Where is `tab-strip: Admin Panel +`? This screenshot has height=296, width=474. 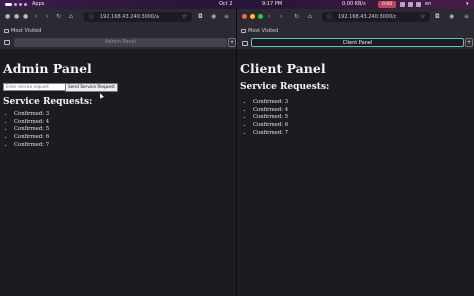
tab-strip: Admin Panel + is located at coordinates (118, 42).